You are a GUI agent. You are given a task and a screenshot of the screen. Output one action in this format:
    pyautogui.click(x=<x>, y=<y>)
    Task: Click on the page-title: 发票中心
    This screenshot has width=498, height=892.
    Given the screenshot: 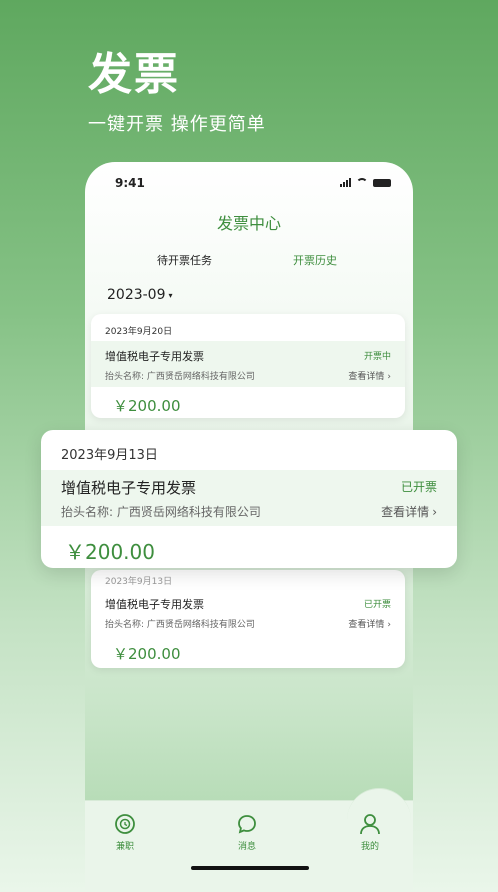 What is the action you would take?
    pyautogui.click(x=248, y=223)
    